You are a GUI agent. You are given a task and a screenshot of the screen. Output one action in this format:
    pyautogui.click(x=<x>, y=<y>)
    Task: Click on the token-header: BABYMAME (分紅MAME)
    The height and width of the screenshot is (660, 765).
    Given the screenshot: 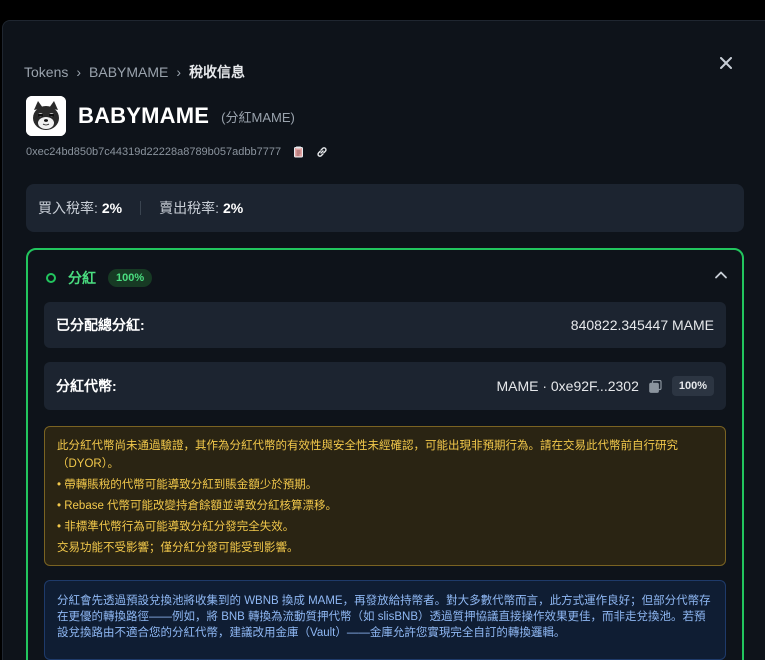 What is the action you would take?
    pyautogui.click(x=160, y=116)
    